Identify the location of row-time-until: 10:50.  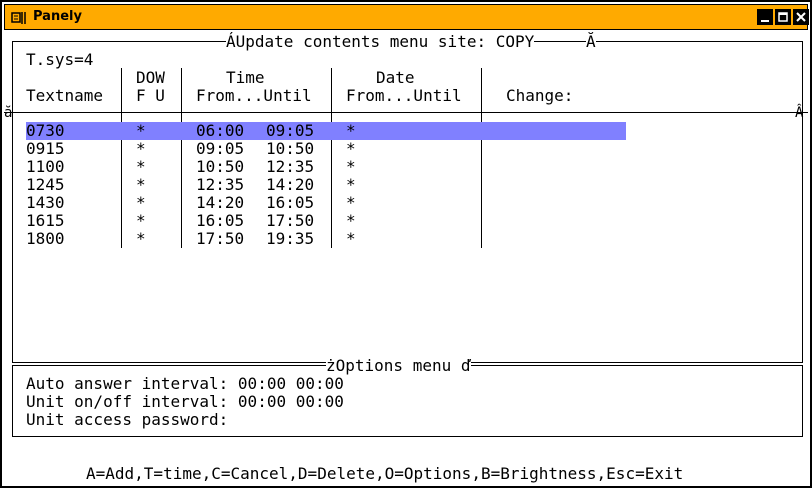
(290, 148).